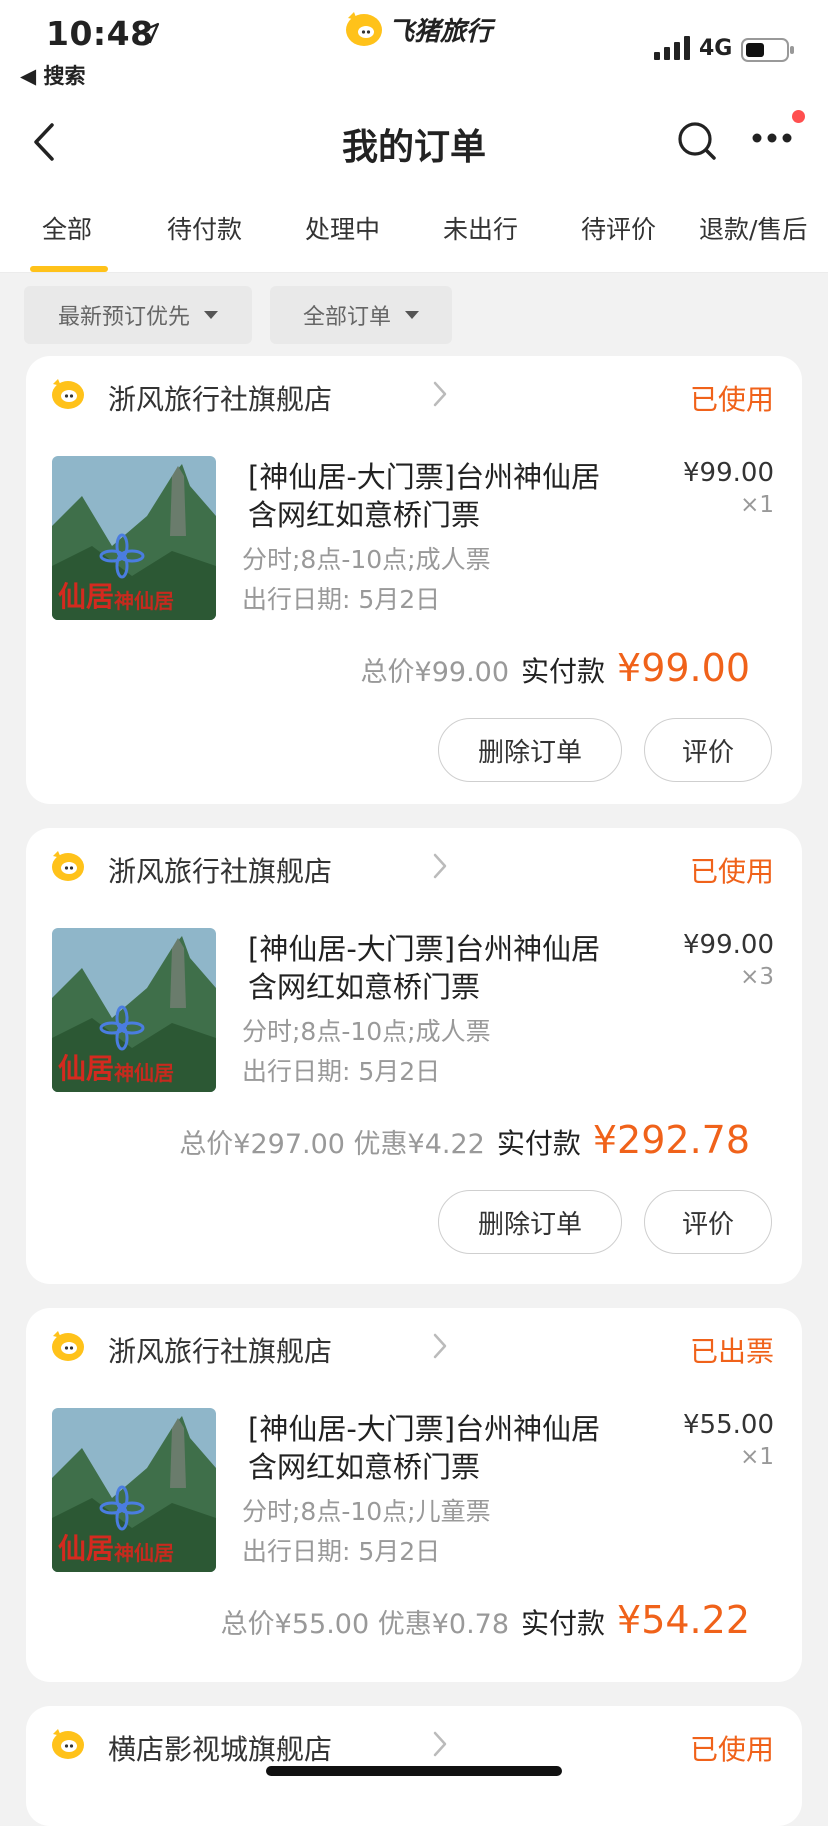 The height and width of the screenshot is (1826, 828). What do you see at coordinates (220, 1748) in the screenshot?
I see `shop-name: 横店影视城旗舰店` at bounding box center [220, 1748].